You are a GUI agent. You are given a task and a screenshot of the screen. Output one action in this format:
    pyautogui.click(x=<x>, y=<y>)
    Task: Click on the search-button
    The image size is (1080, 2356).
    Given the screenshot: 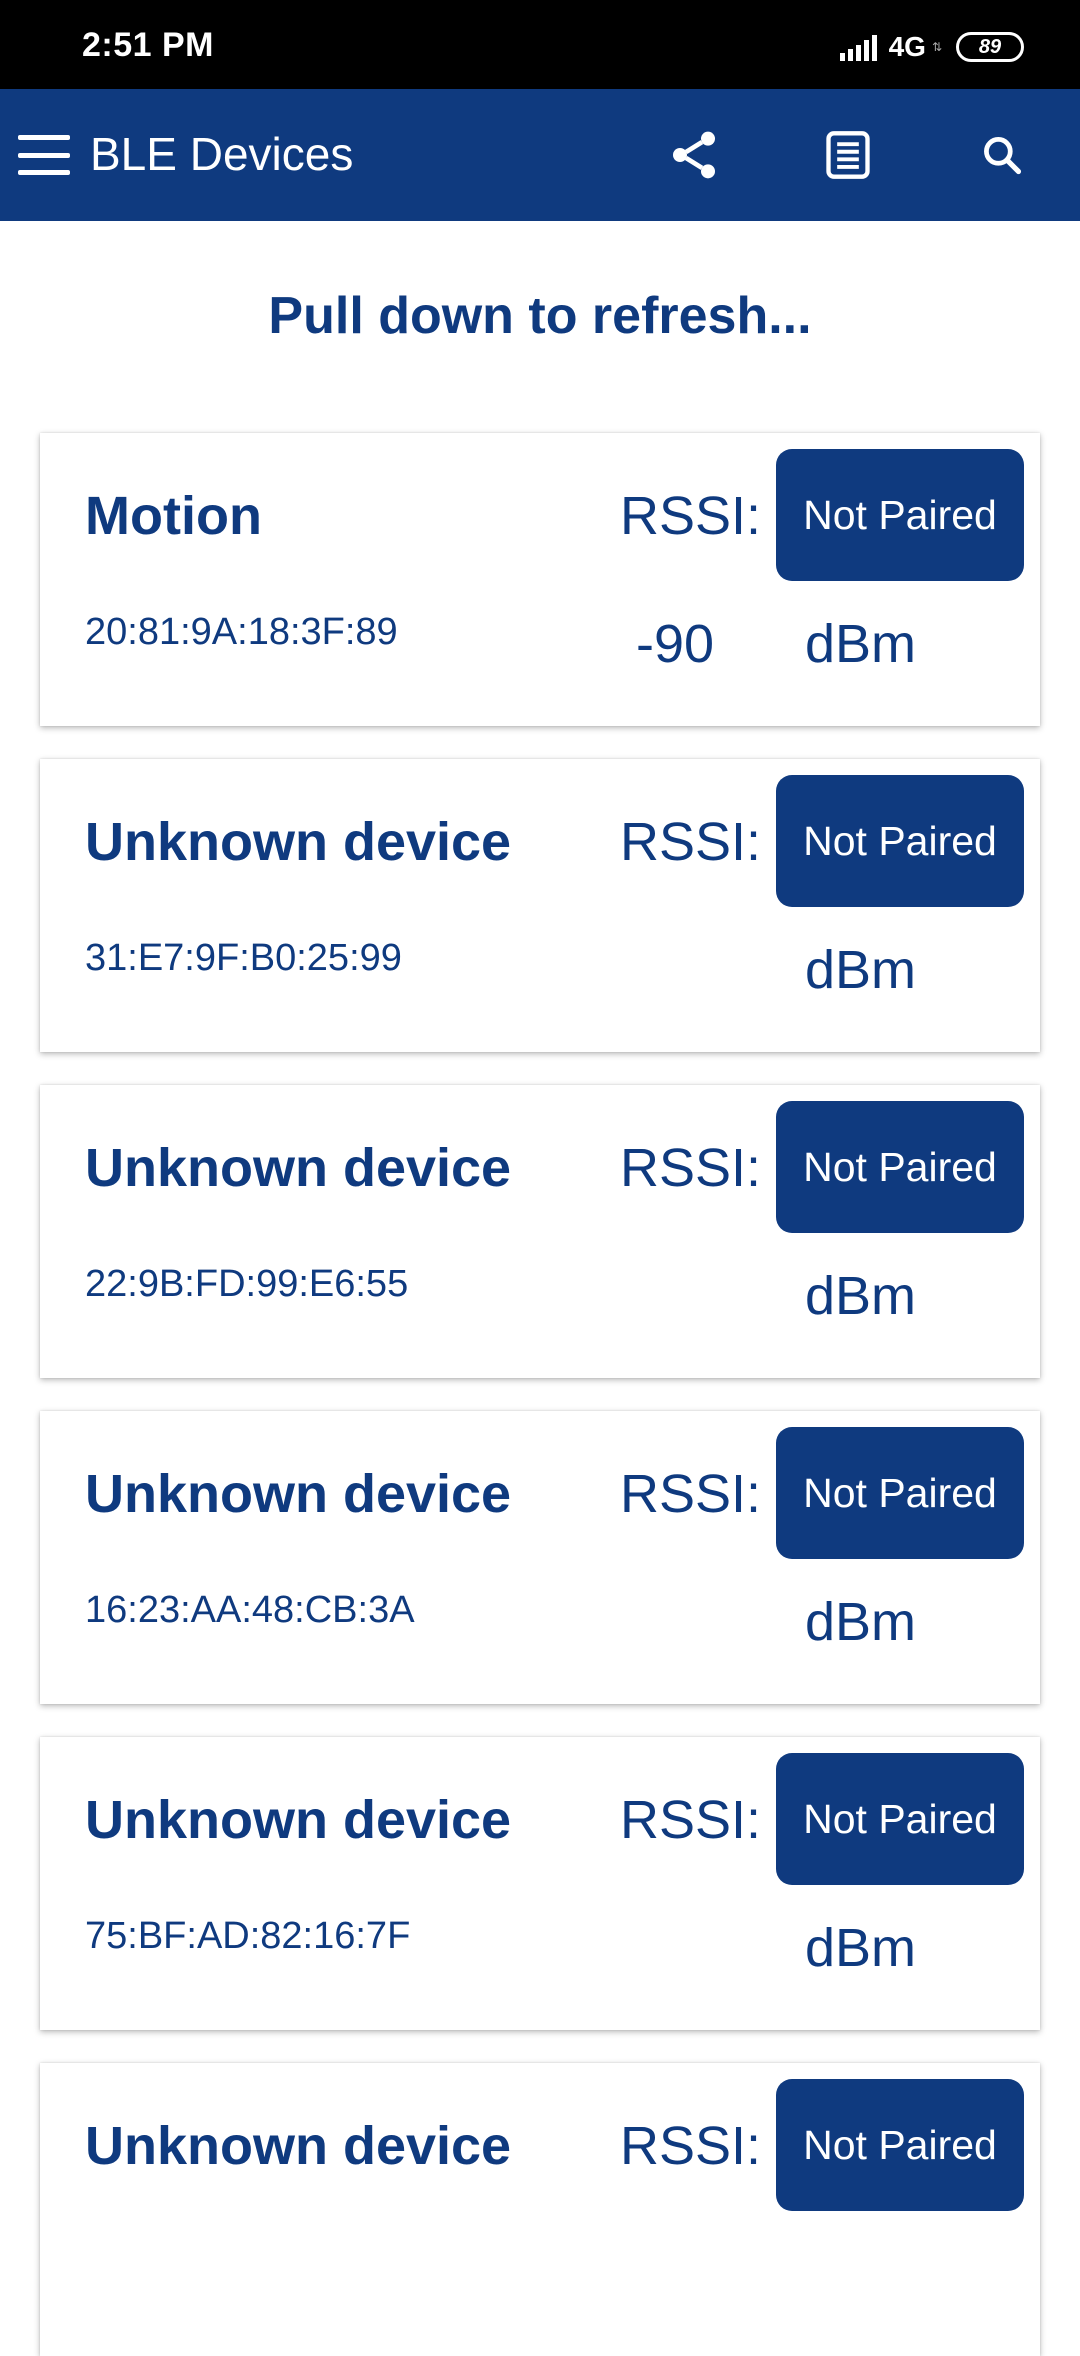 What is the action you would take?
    pyautogui.click(x=1002, y=155)
    